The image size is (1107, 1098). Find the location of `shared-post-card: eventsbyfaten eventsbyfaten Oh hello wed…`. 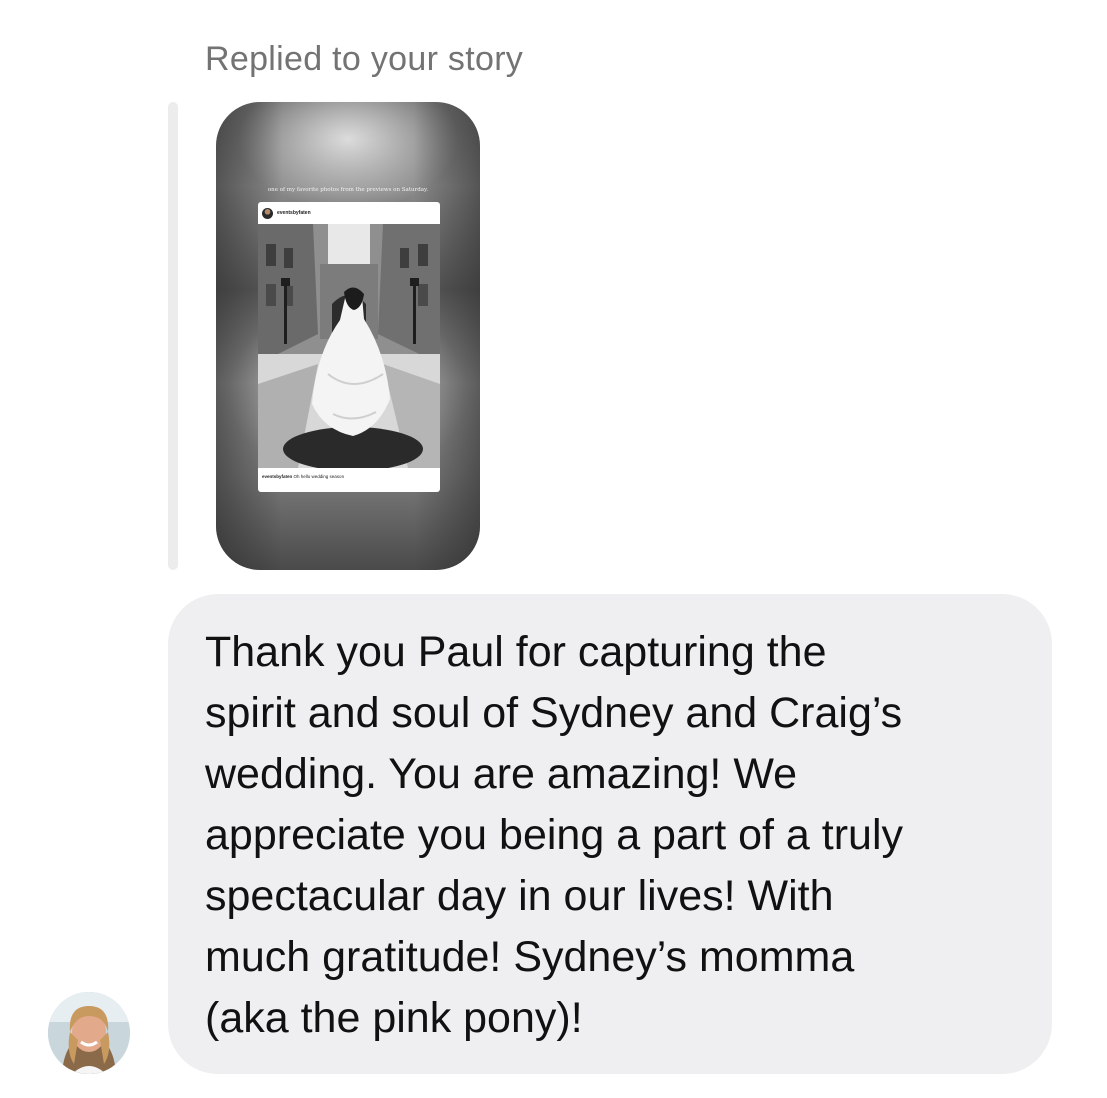

shared-post-card: eventsbyfaten eventsbyfaten Oh hello wed… is located at coordinates (349, 347).